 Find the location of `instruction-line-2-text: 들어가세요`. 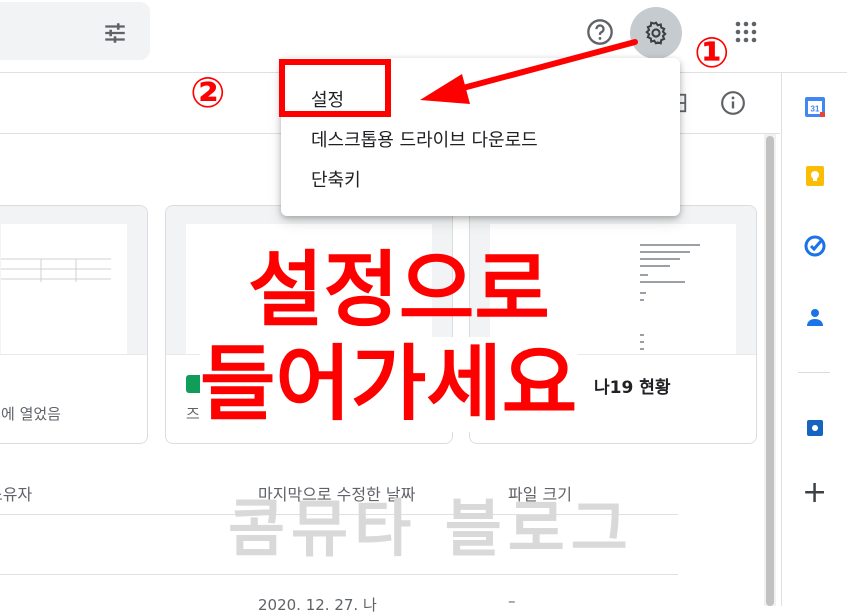

instruction-line-2-text: 들어가세요 is located at coordinates (389, 384).